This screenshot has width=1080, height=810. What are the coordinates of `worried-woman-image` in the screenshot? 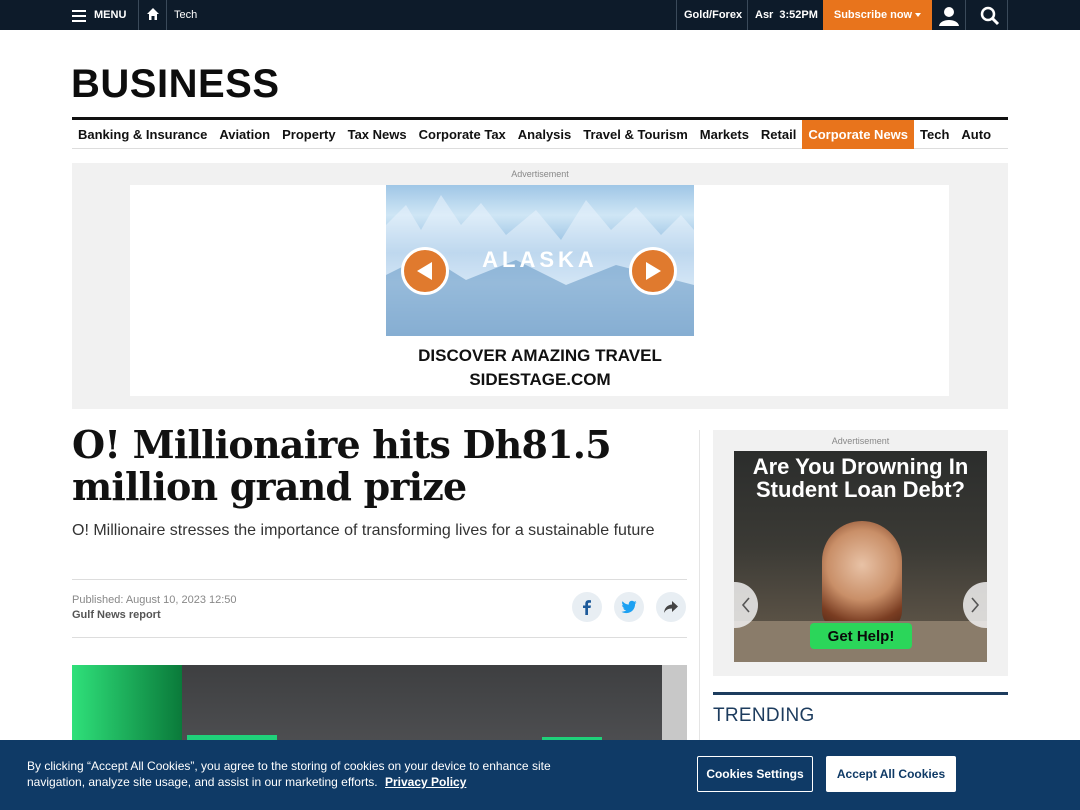 It's located at (862, 576).